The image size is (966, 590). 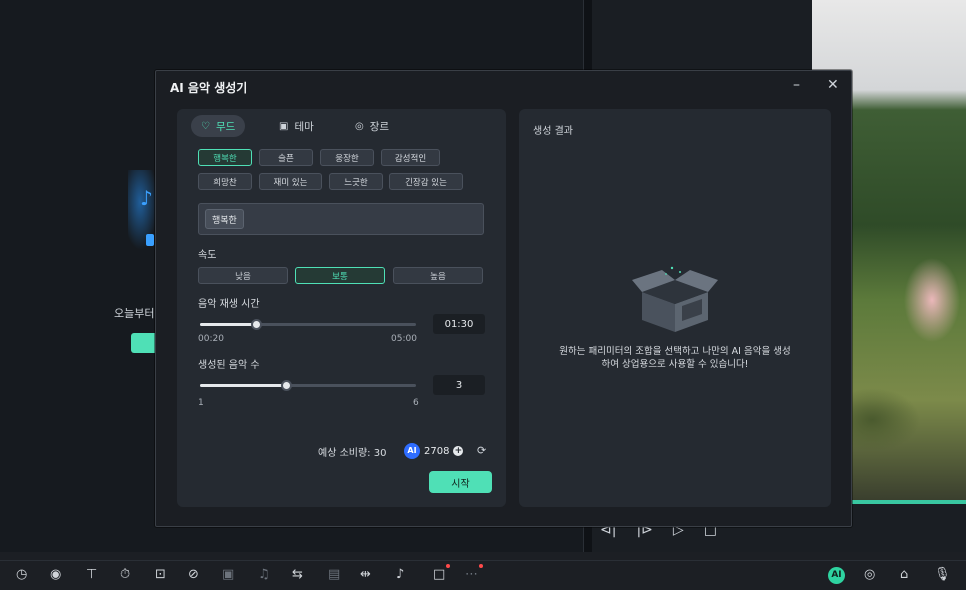 I want to click on minimize-button: –, so click(x=796, y=85).